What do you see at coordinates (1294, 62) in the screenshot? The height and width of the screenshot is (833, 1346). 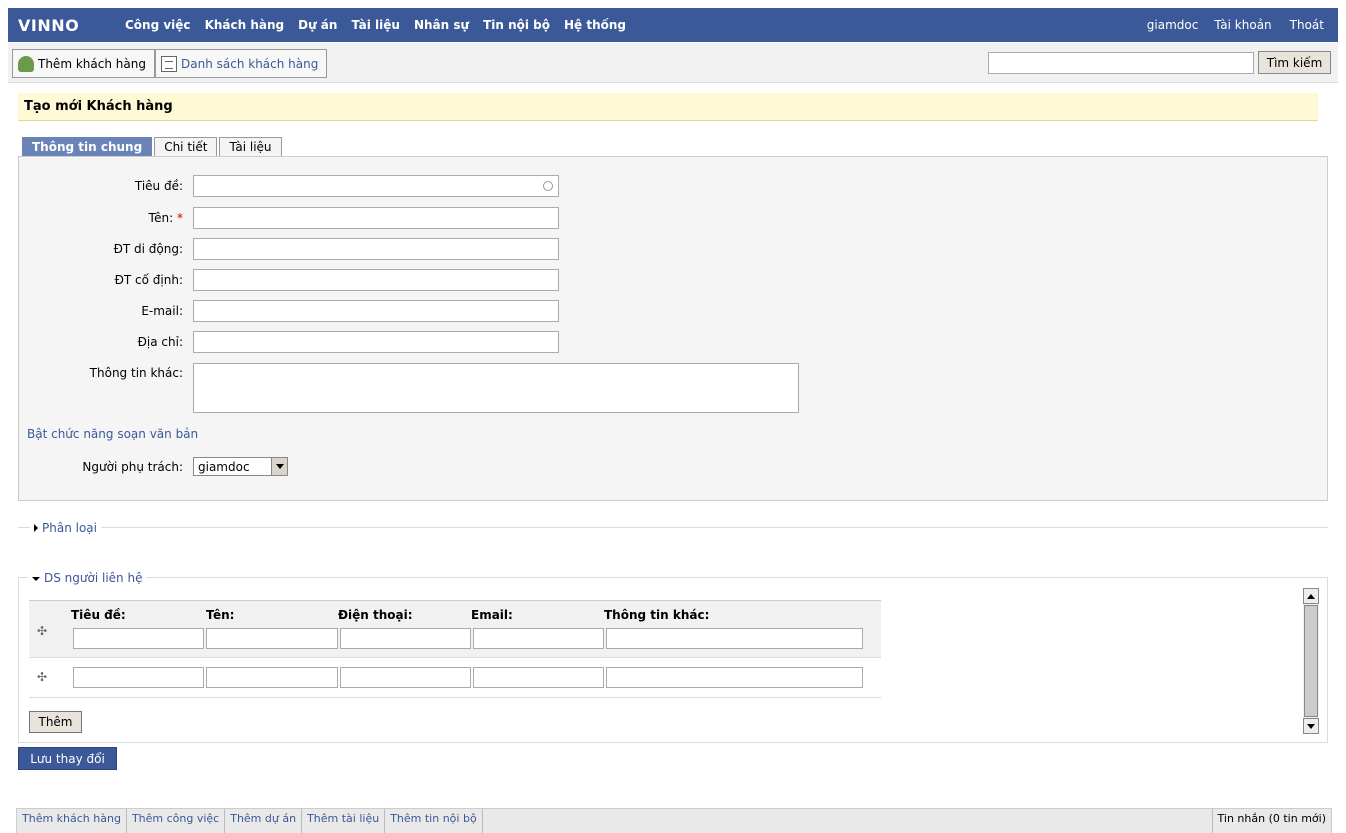 I see `search-button: Tìm kiếm` at bounding box center [1294, 62].